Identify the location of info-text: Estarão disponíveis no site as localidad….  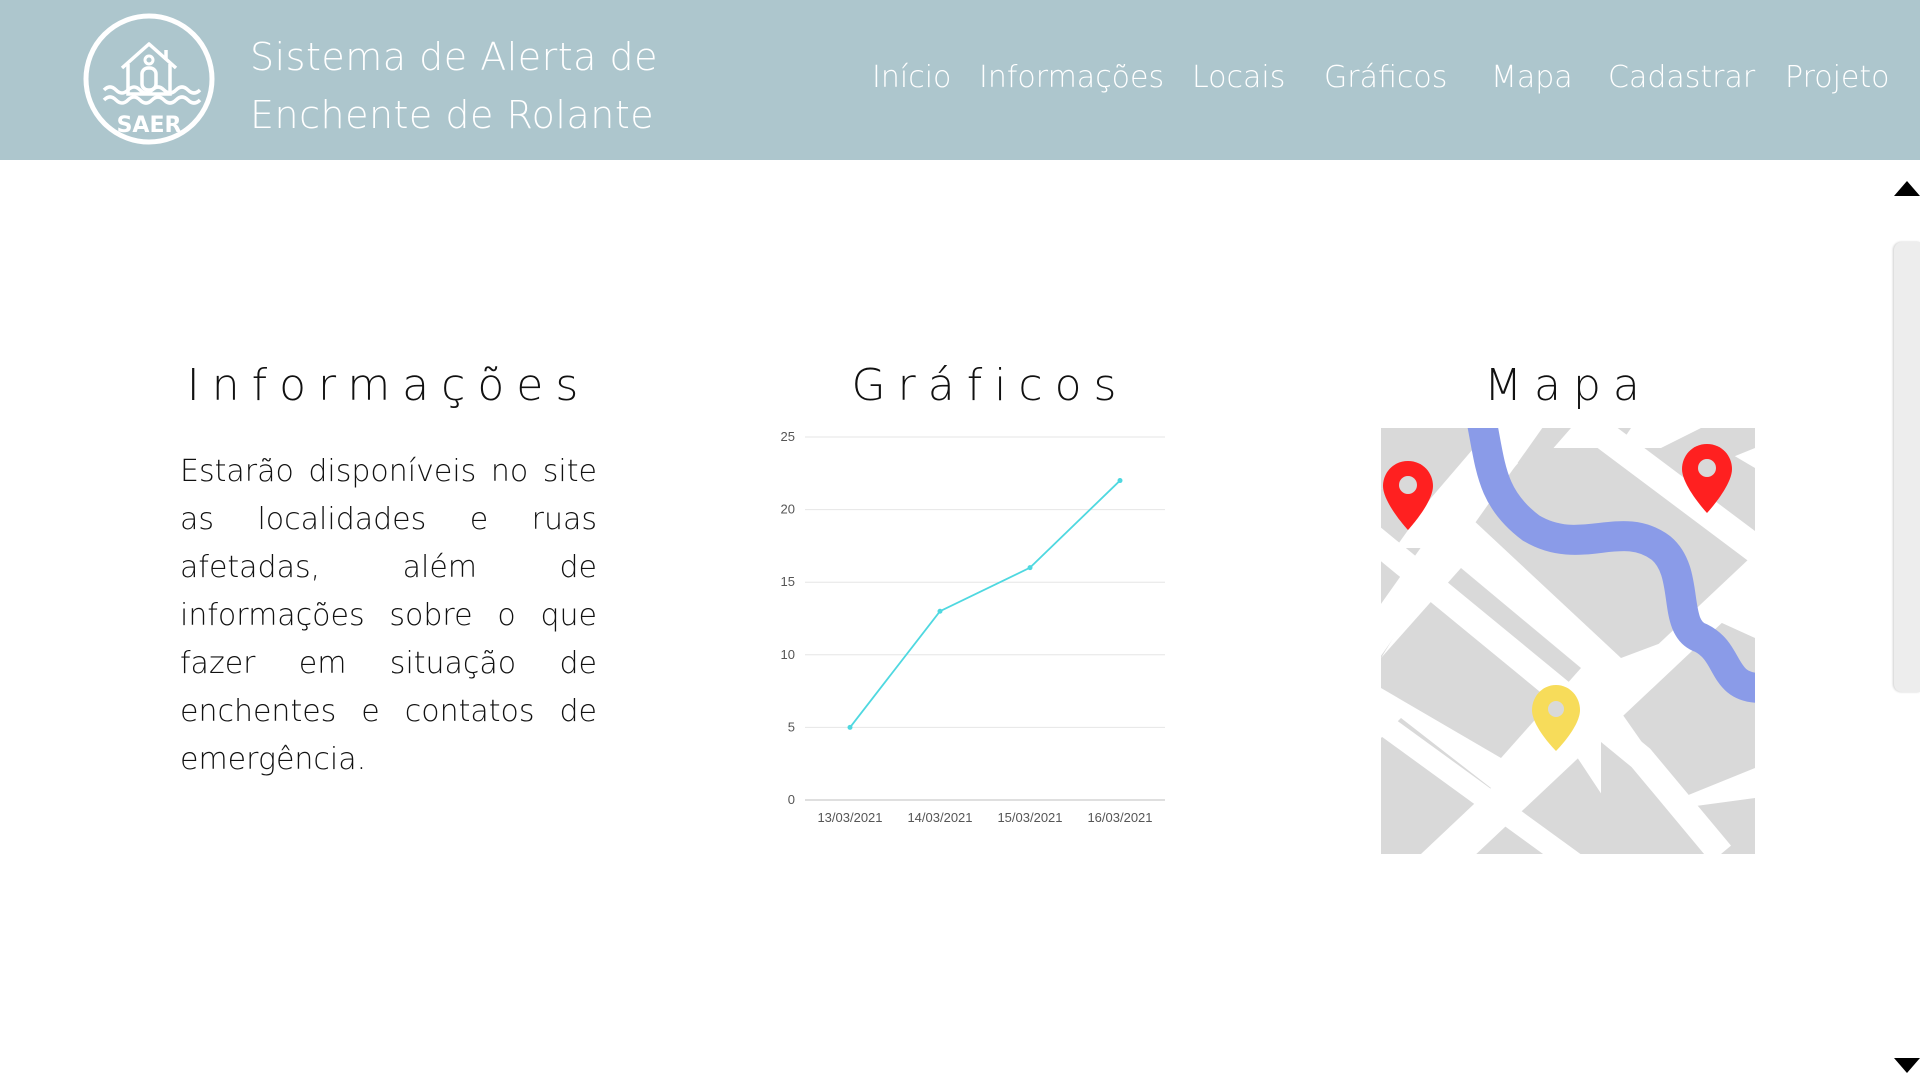
(388, 615).